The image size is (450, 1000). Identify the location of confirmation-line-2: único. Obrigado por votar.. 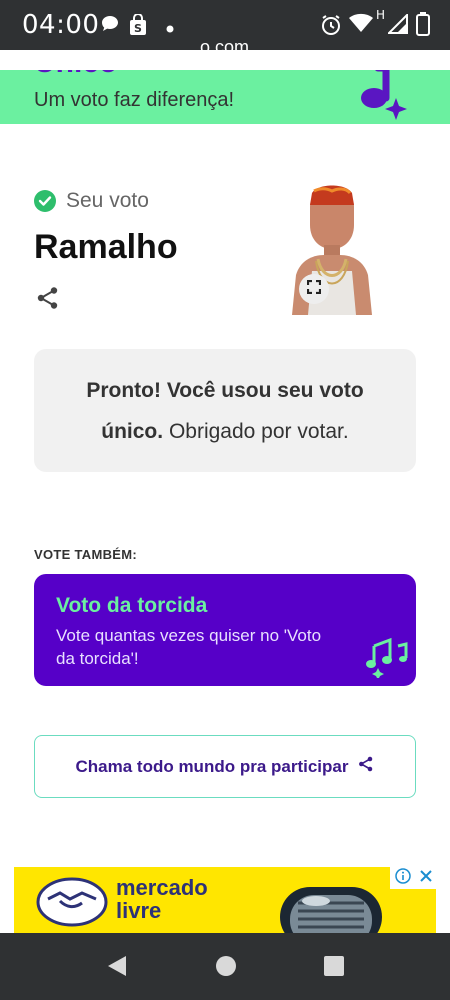
(225, 431).